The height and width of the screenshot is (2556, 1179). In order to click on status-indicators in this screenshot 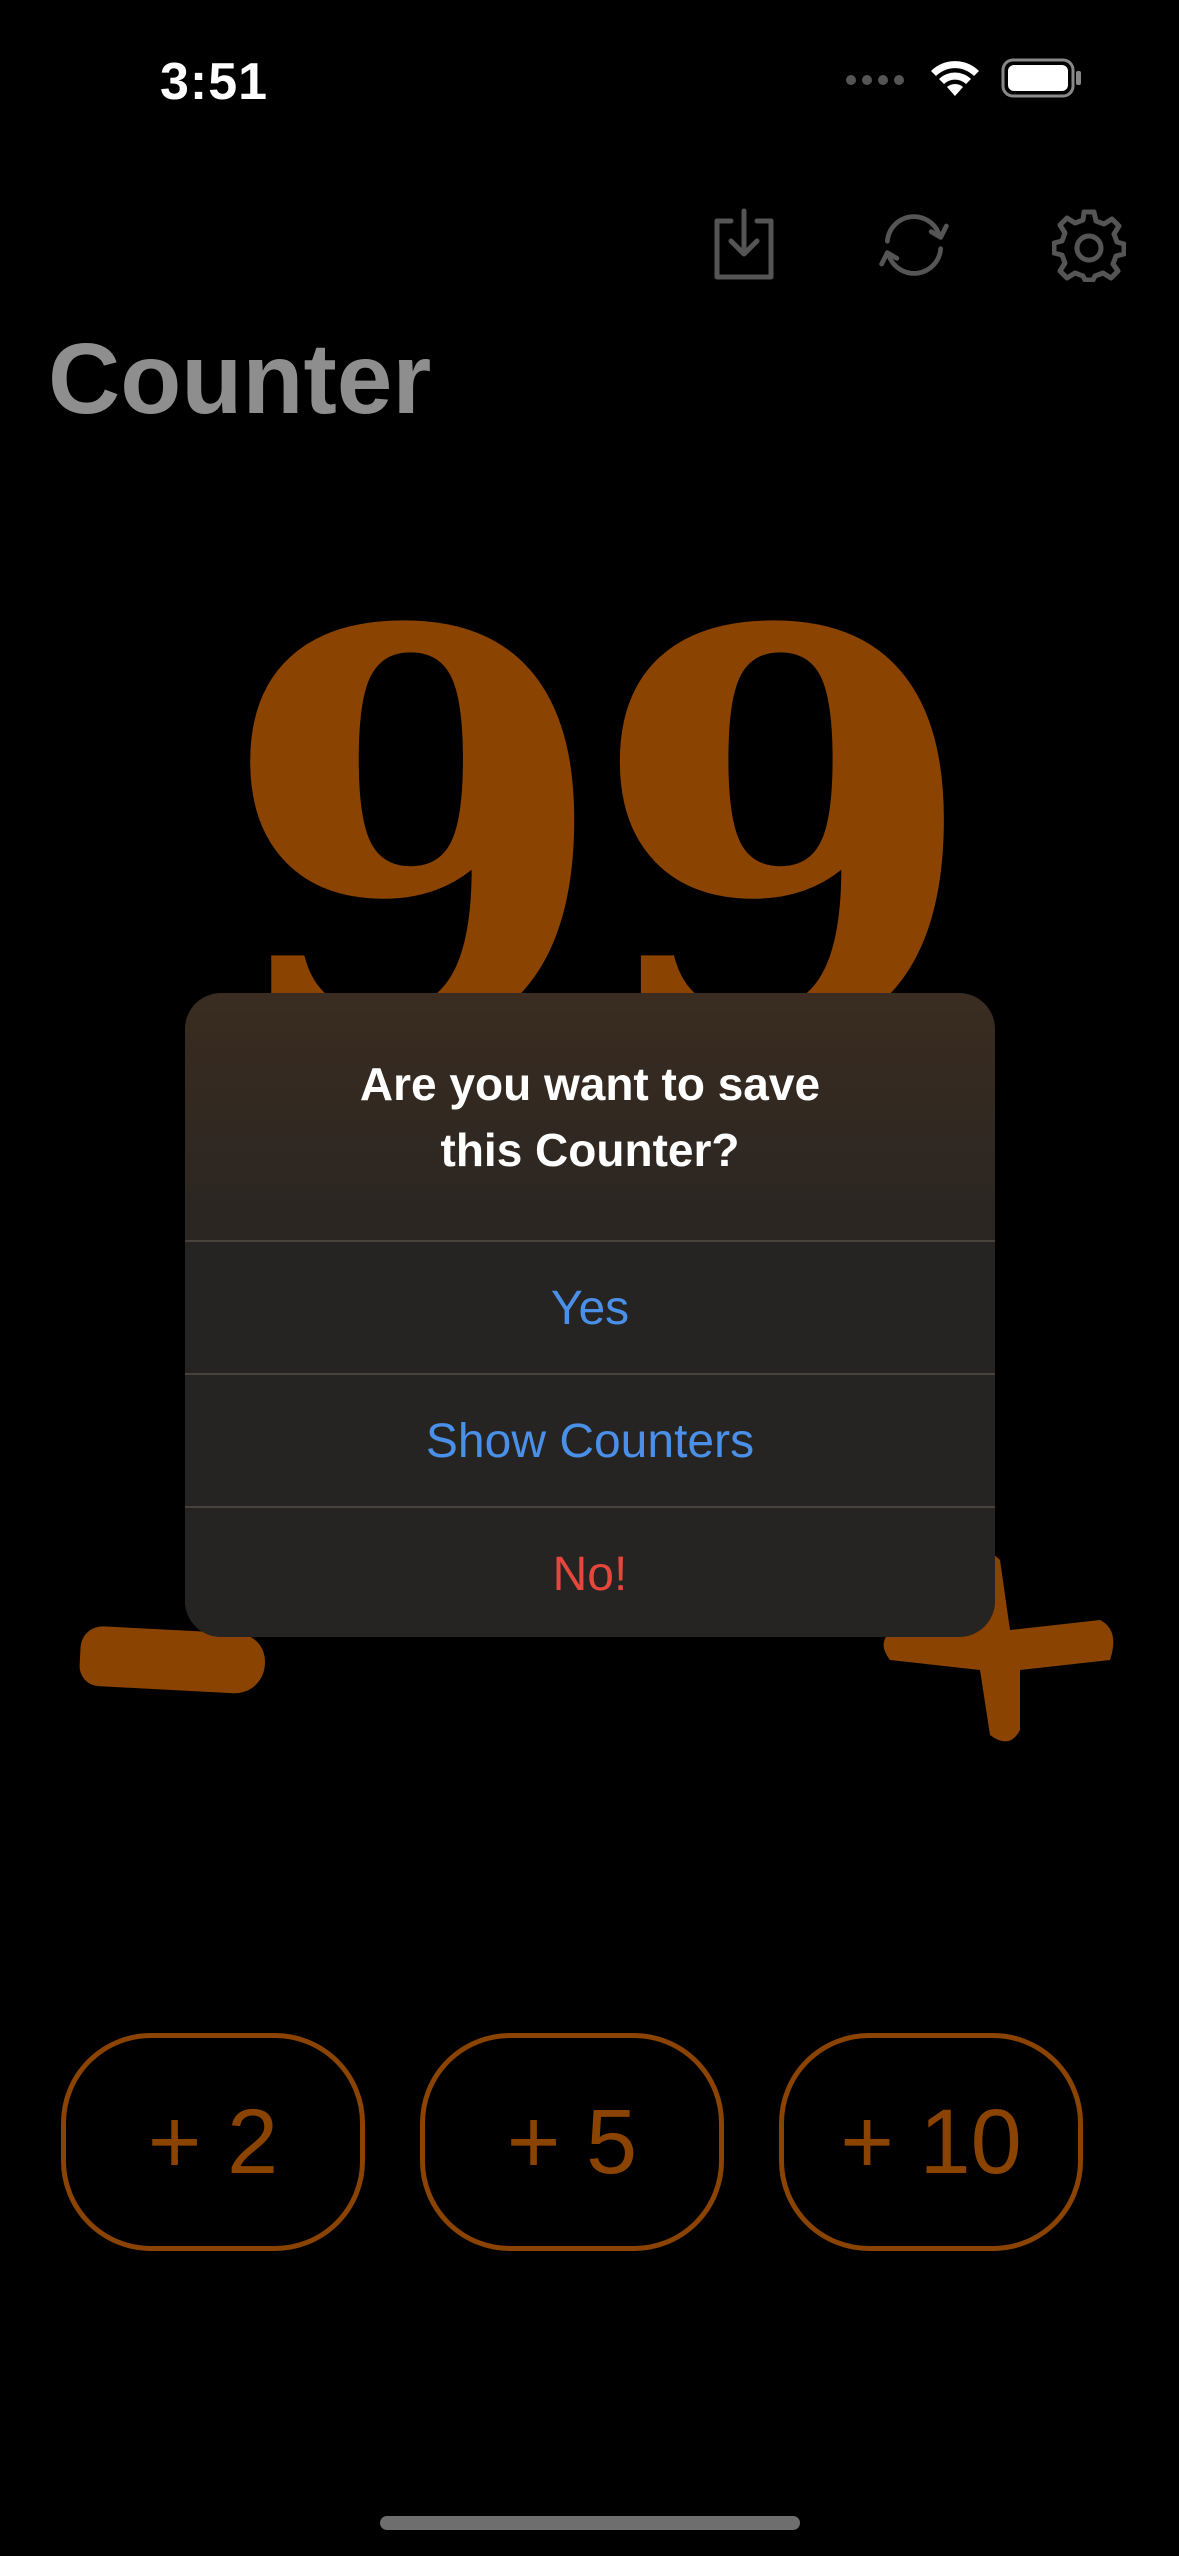, I will do `click(964, 80)`.